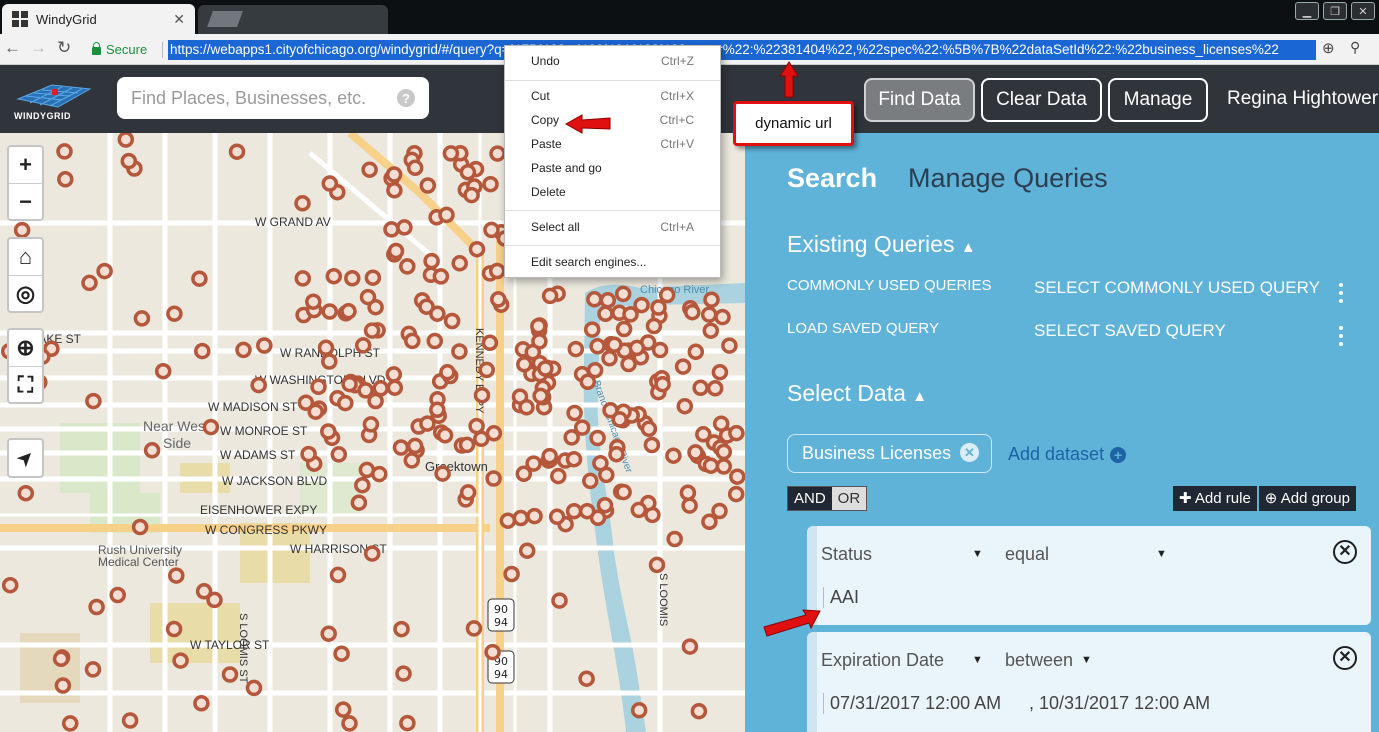 The width and height of the screenshot is (1379, 732). Describe the element at coordinates (64, 48) in the screenshot. I see `reload-icon: ↻` at that location.